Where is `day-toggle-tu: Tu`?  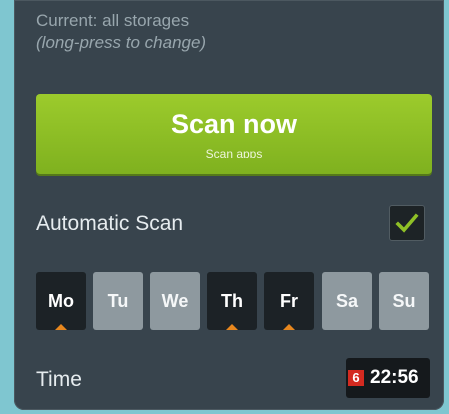 day-toggle-tu: Tu is located at coordinates (118, 301).